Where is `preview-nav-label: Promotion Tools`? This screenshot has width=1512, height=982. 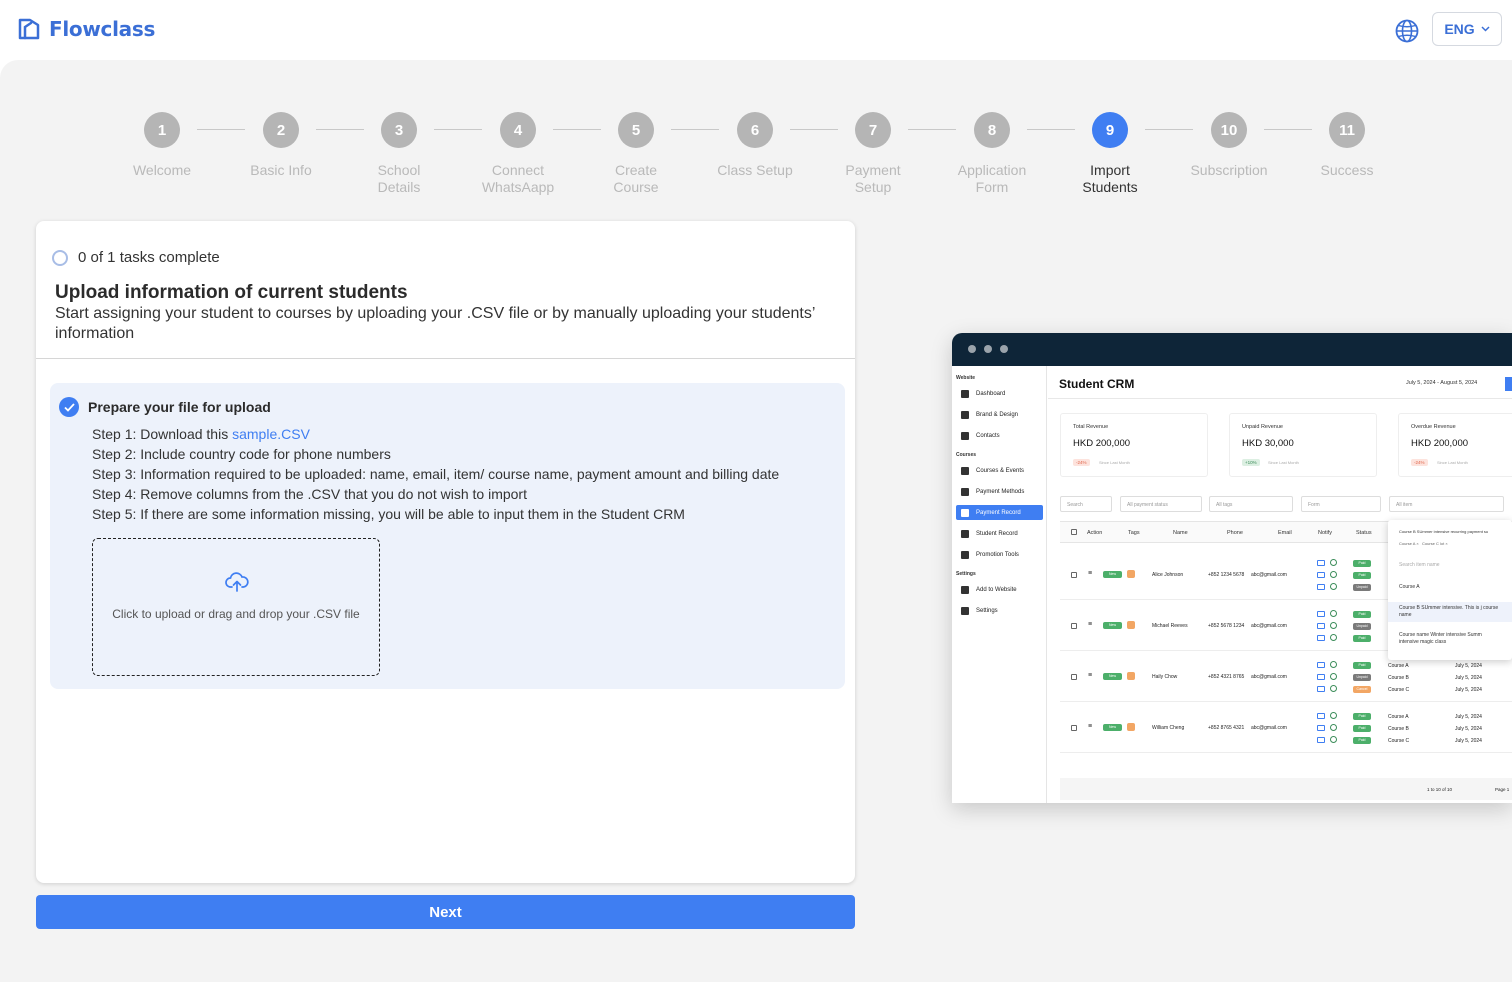
preview-nav-label: Promotion Tools is located at coordinates (997, 554).